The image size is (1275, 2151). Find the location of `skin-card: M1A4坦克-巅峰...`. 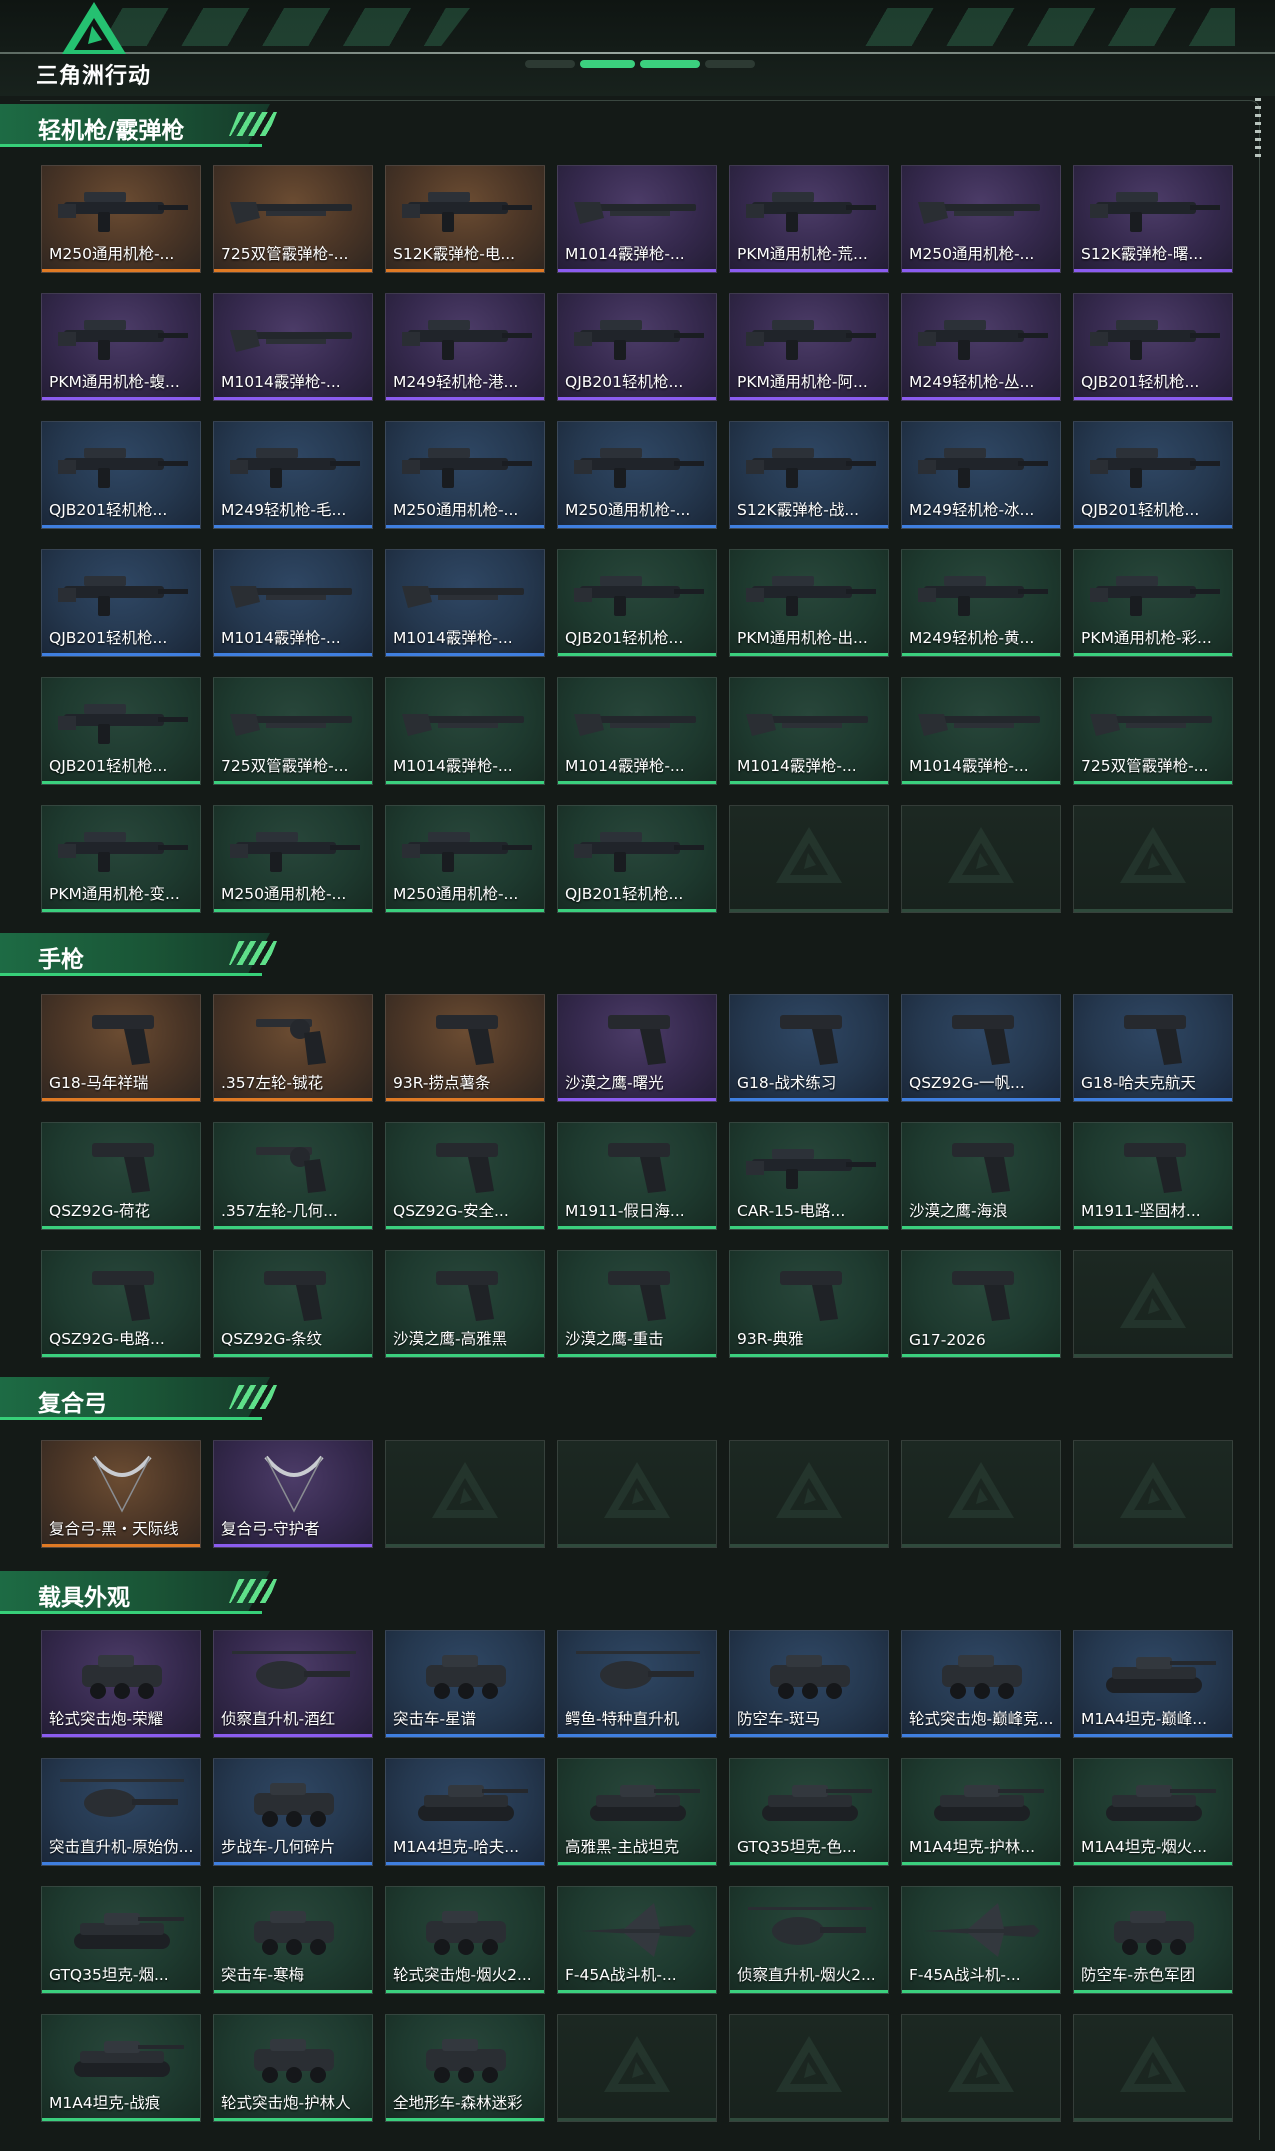

skin-card: M1A4坦克-巅峰... is located at coordinates (1153, 1684).